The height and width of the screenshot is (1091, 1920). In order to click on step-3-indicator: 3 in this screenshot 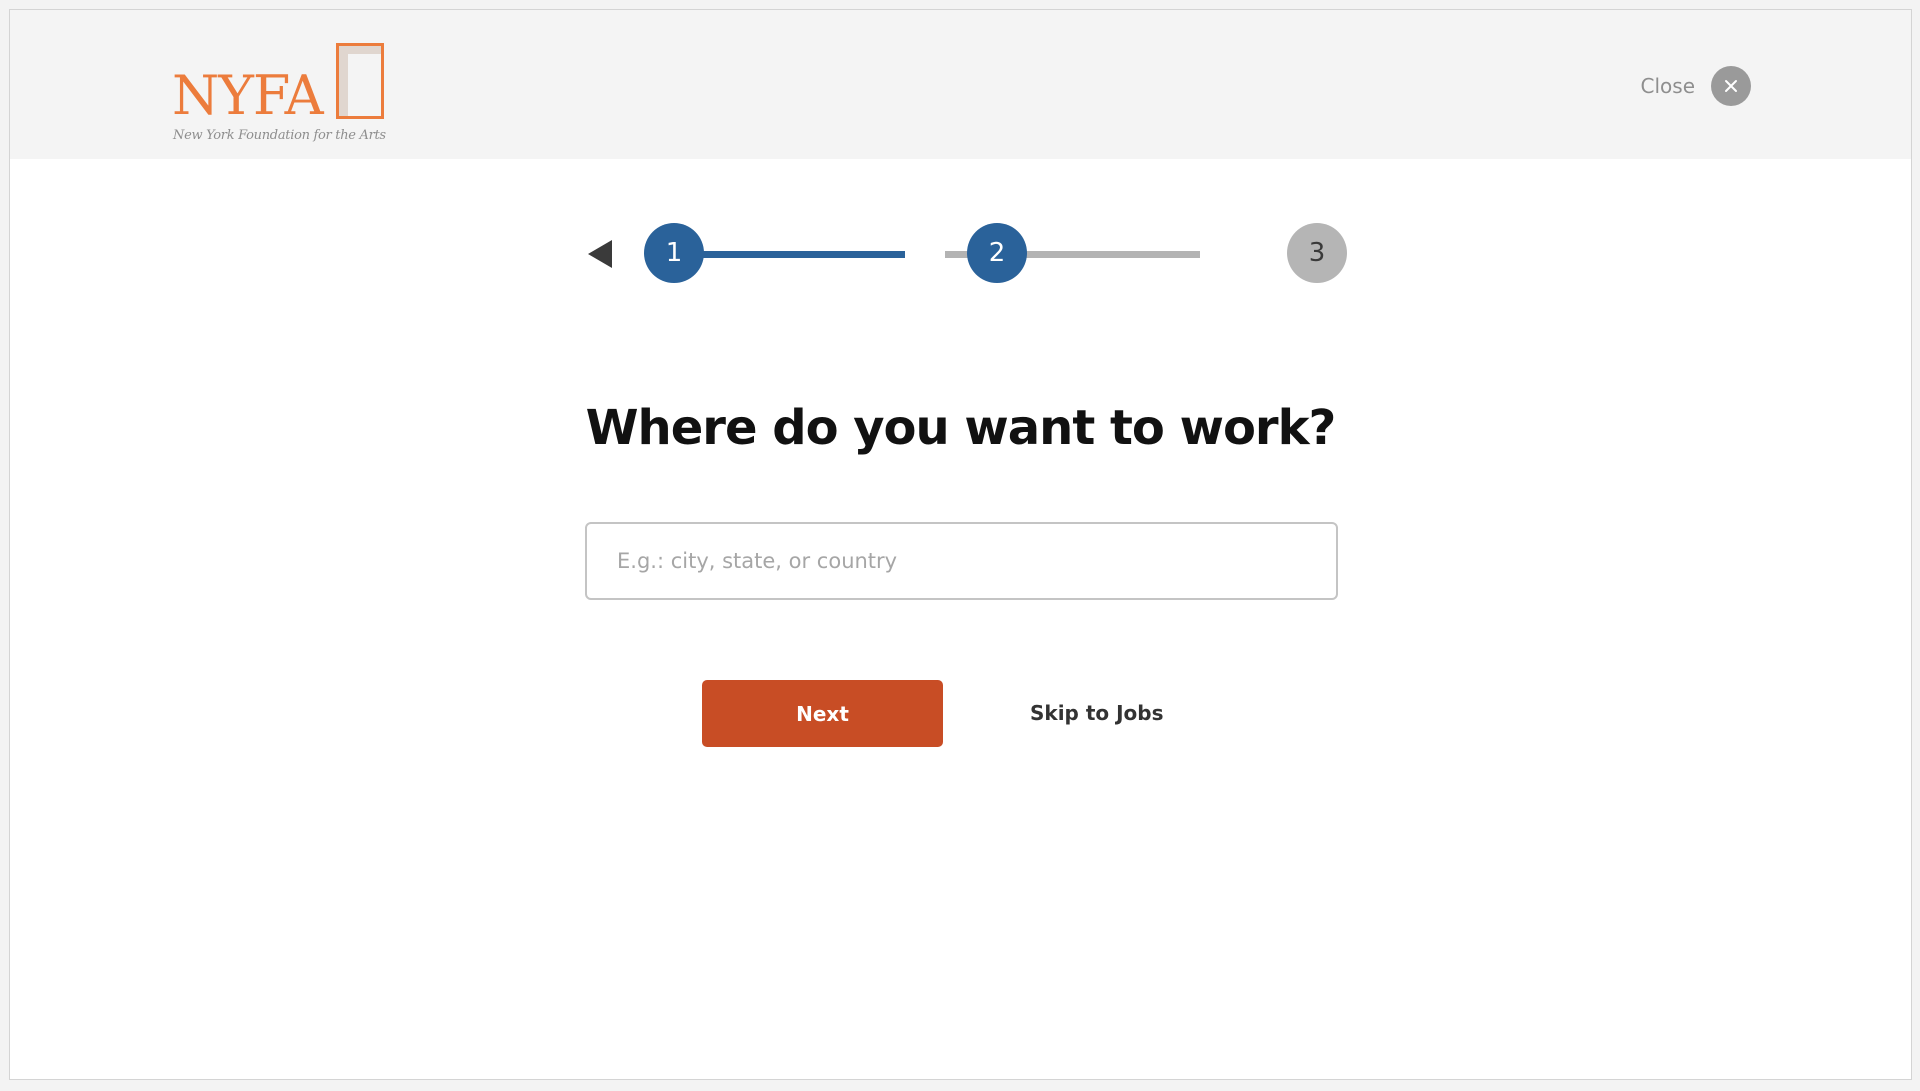, I will do `click(1317, 253)`.